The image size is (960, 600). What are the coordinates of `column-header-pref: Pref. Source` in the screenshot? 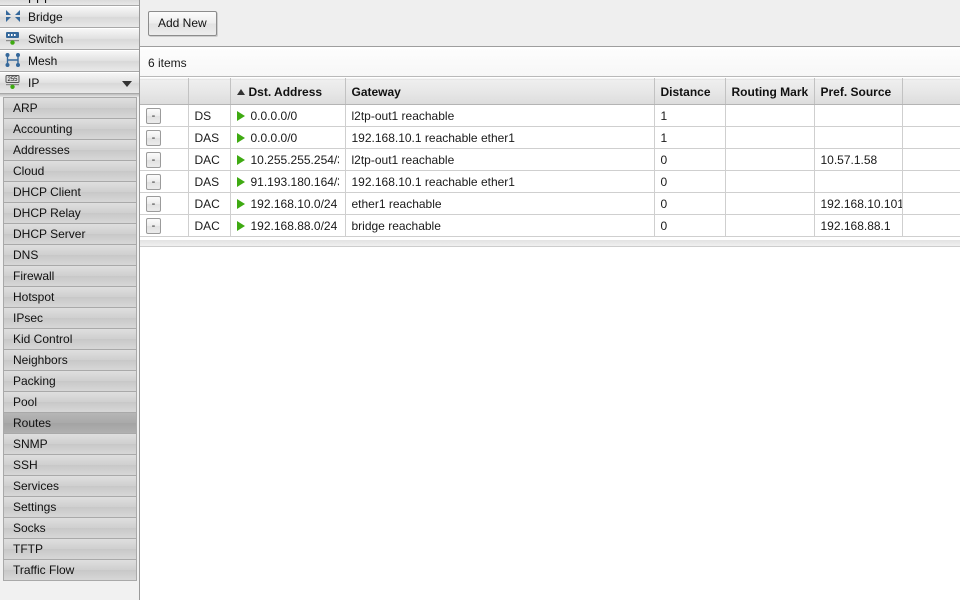 It's located at (858, 91).